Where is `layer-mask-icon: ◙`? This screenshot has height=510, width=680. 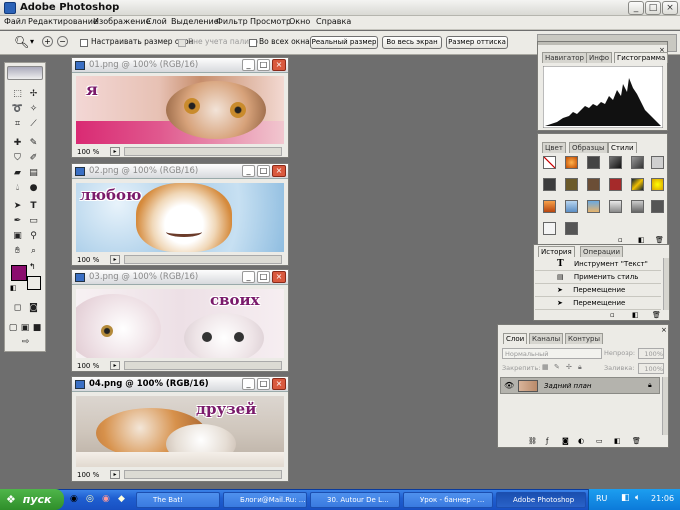
layer-mask-icon: ◙ is located at coordinates (565, 441).